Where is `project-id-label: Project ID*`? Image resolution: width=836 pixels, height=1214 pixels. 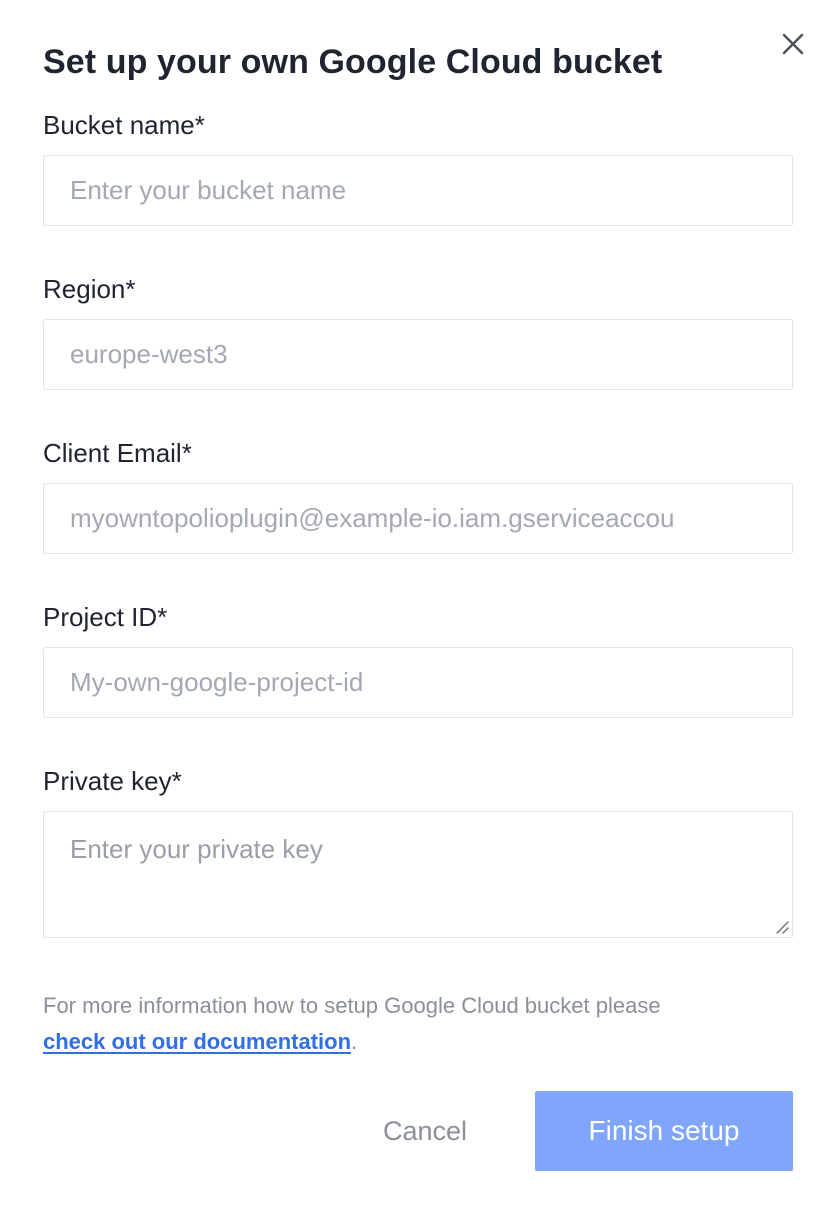
project-id-label: Project ID* is located at coordinates (105, 617).